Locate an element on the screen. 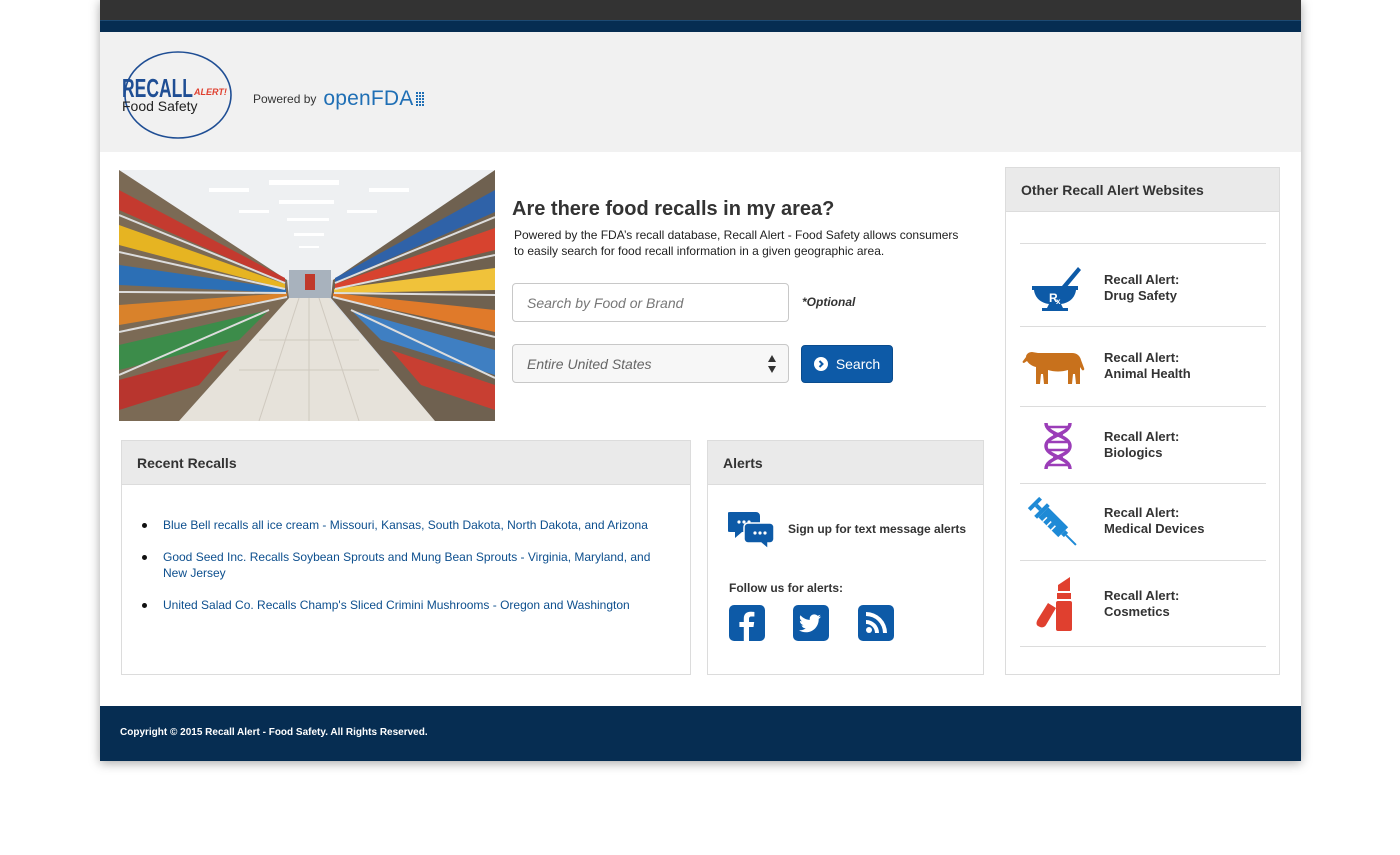  search-button: Search is located at coordinates (847, 364).